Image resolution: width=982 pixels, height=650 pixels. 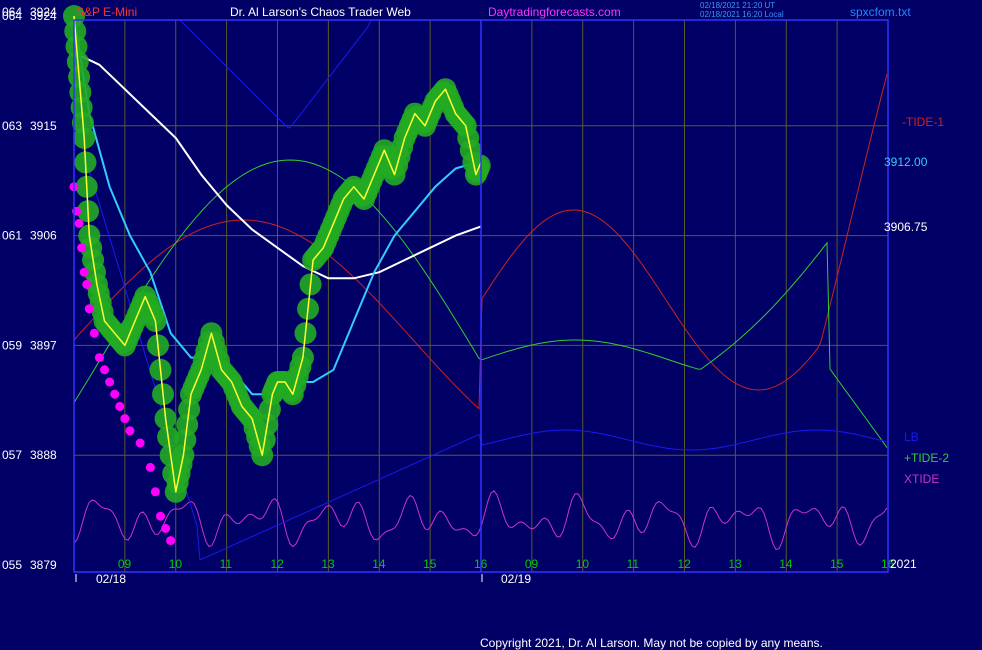 I want to click on y-tick-code: 059, so click(x=12, y=345).